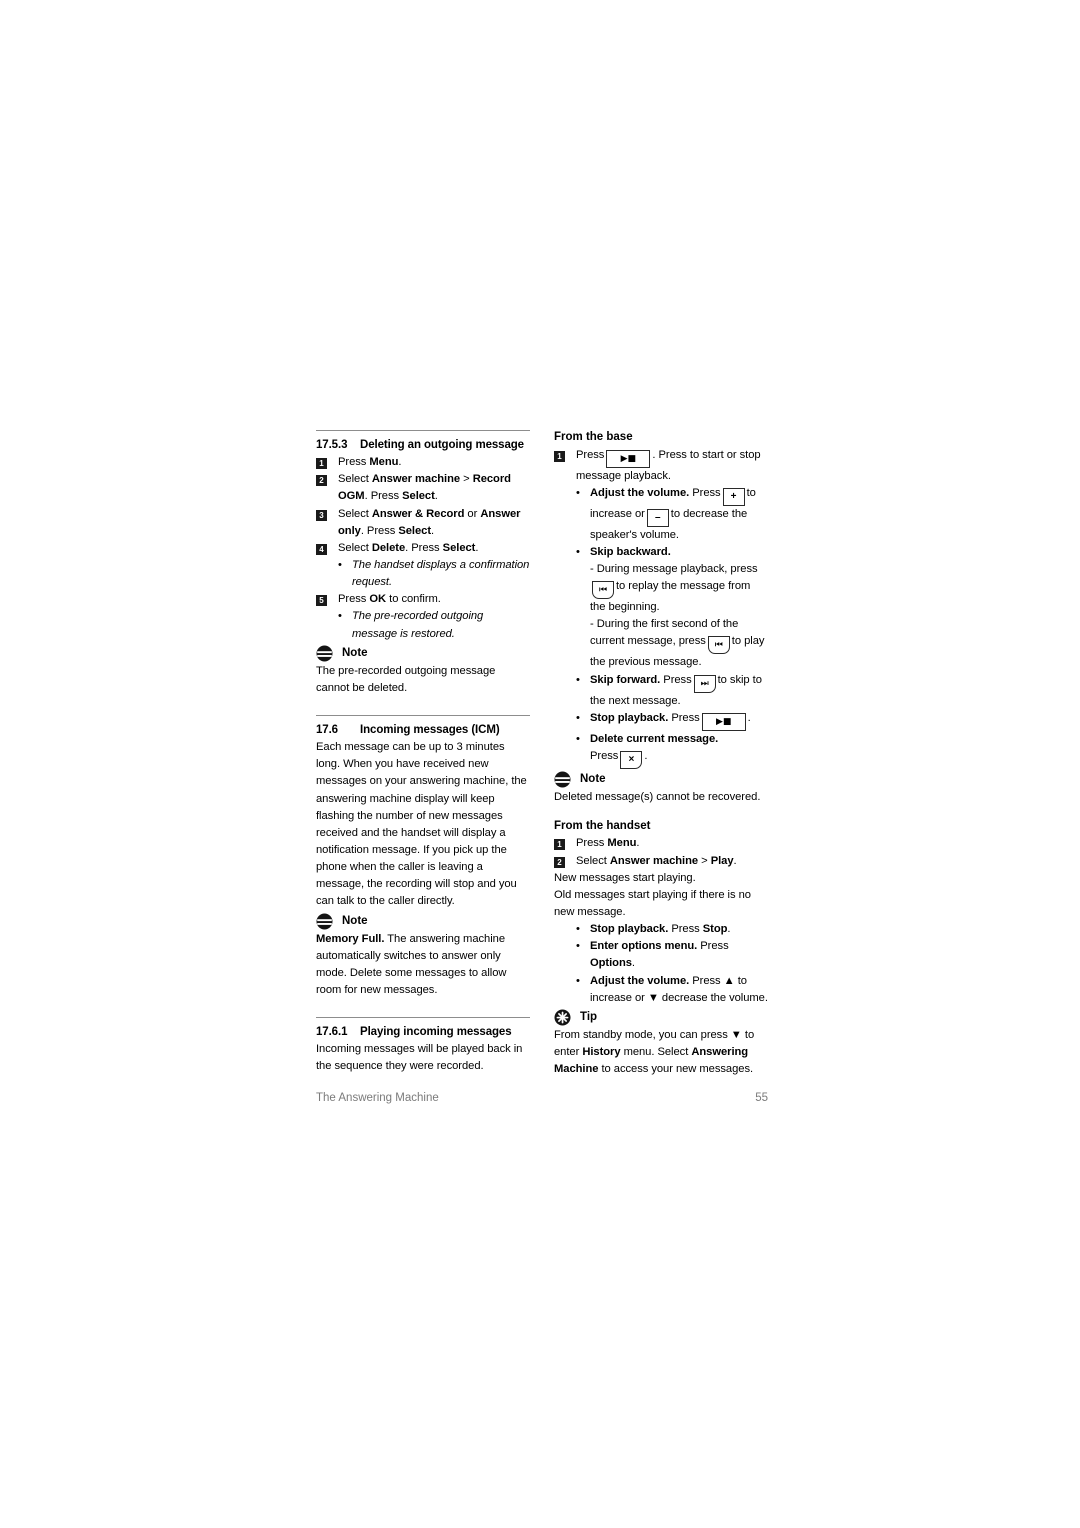  What do you see at coordinates (629, 717) in the screenshot?
I see `bullet-label: Stop playback.` at bounding box center [629, 717].